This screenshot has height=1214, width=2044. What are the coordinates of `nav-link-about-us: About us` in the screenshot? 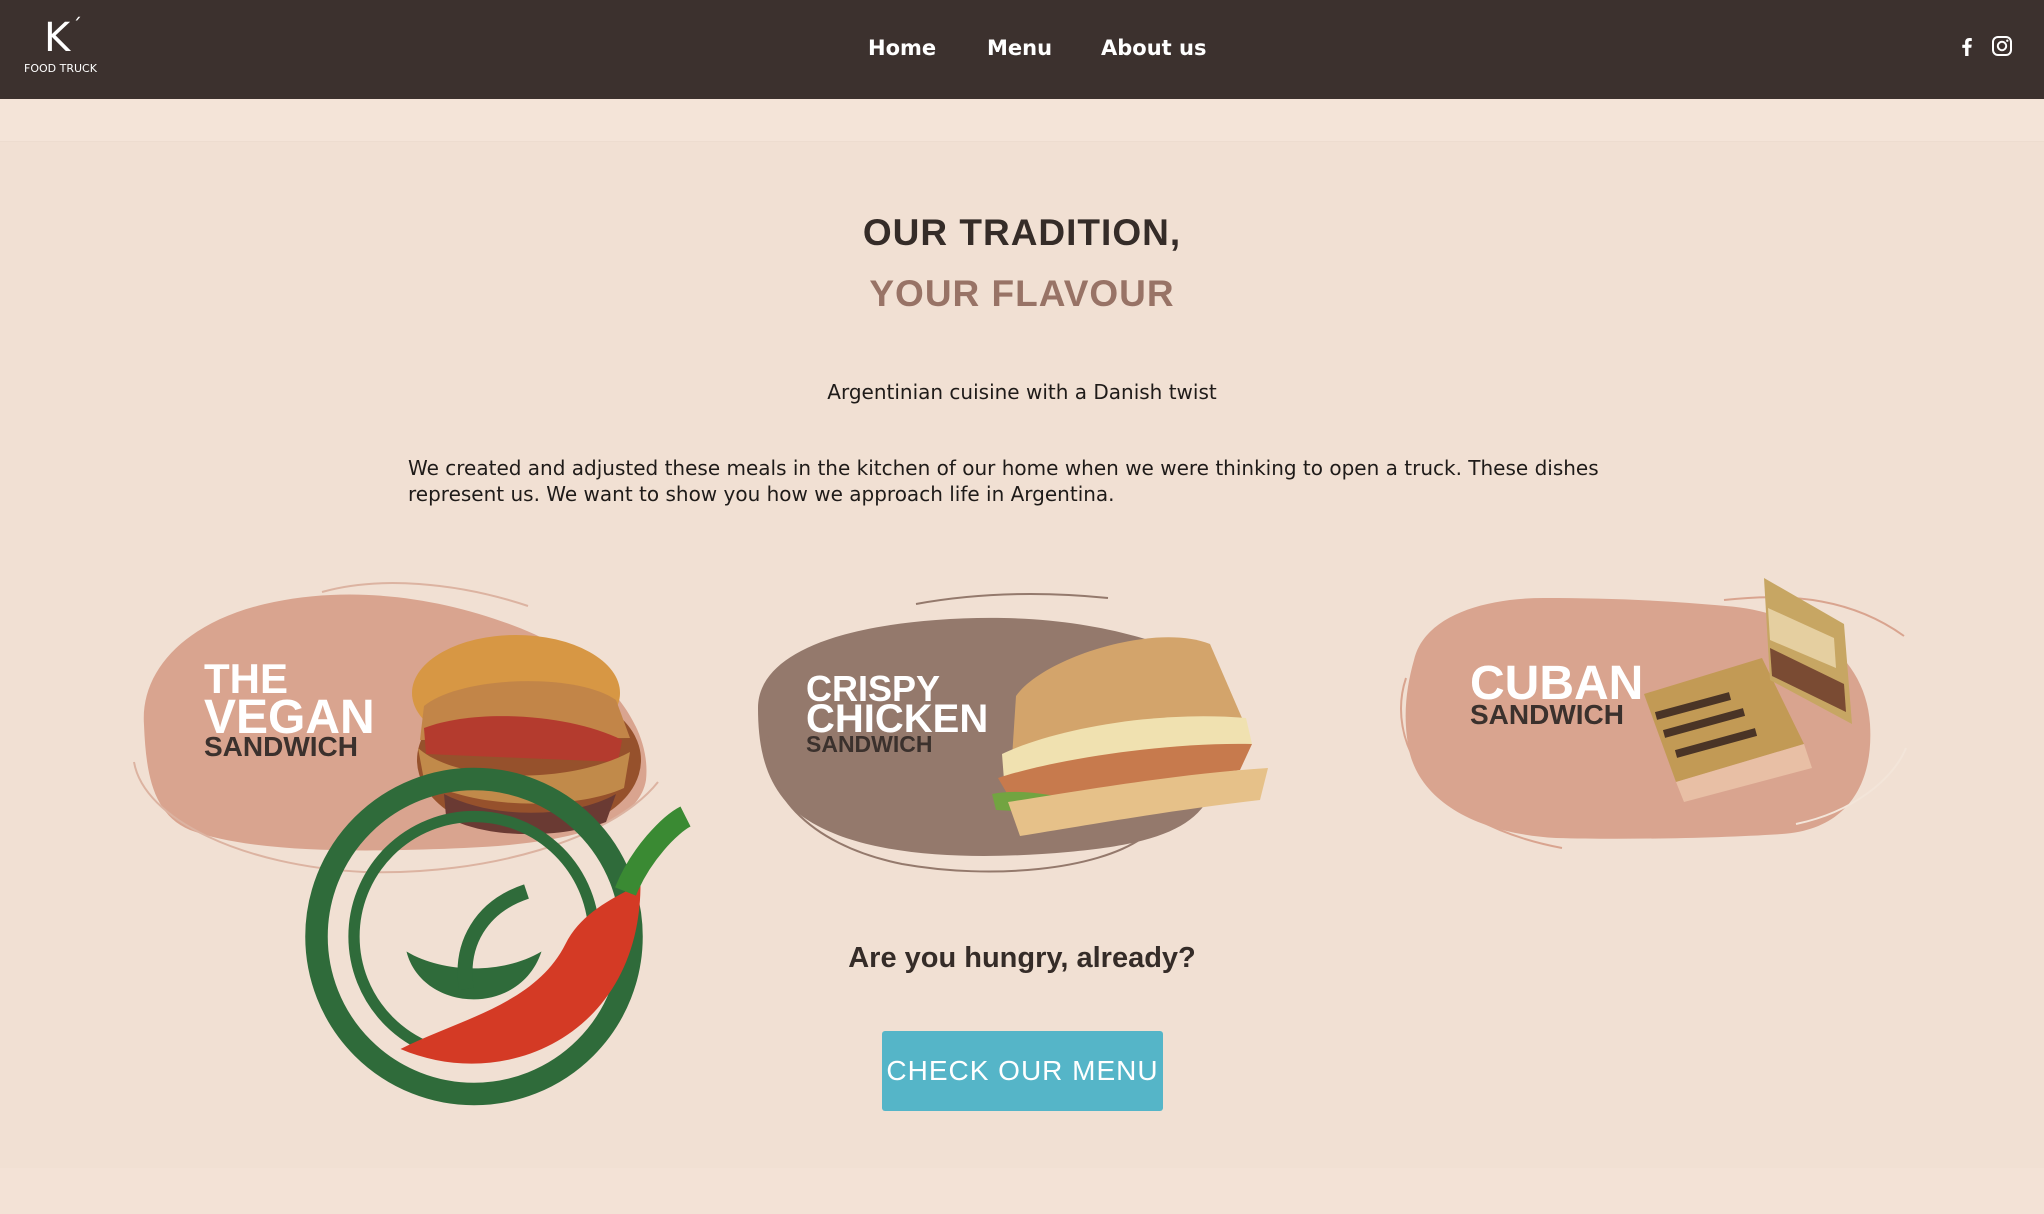 It's located at (1153, 48).